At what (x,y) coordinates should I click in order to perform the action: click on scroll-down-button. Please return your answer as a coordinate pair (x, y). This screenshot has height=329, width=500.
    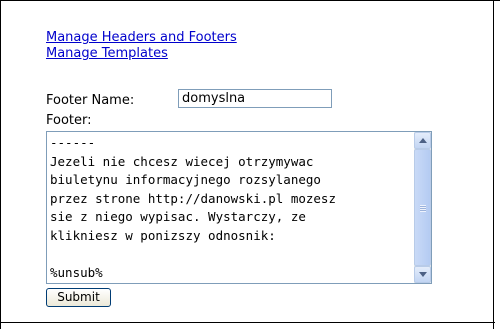
    Looking at the image, I should click on (422, 274).